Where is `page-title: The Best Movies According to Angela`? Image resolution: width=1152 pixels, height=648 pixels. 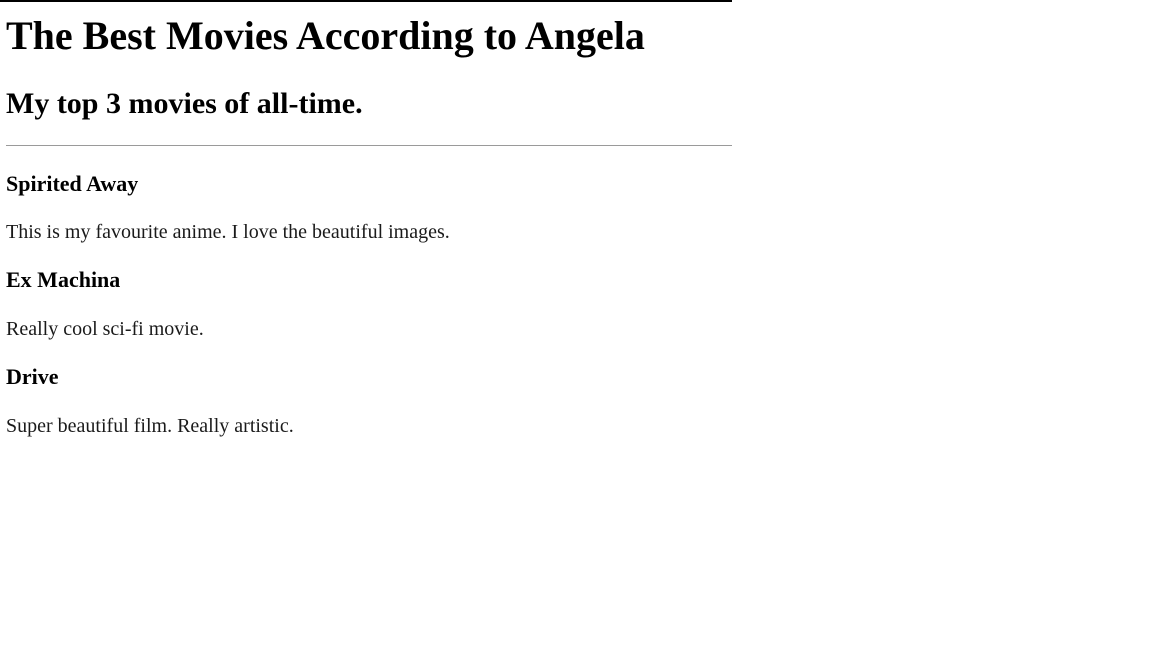 page-title: The Best Movies According to Angela is located at coordinates (325, 35).